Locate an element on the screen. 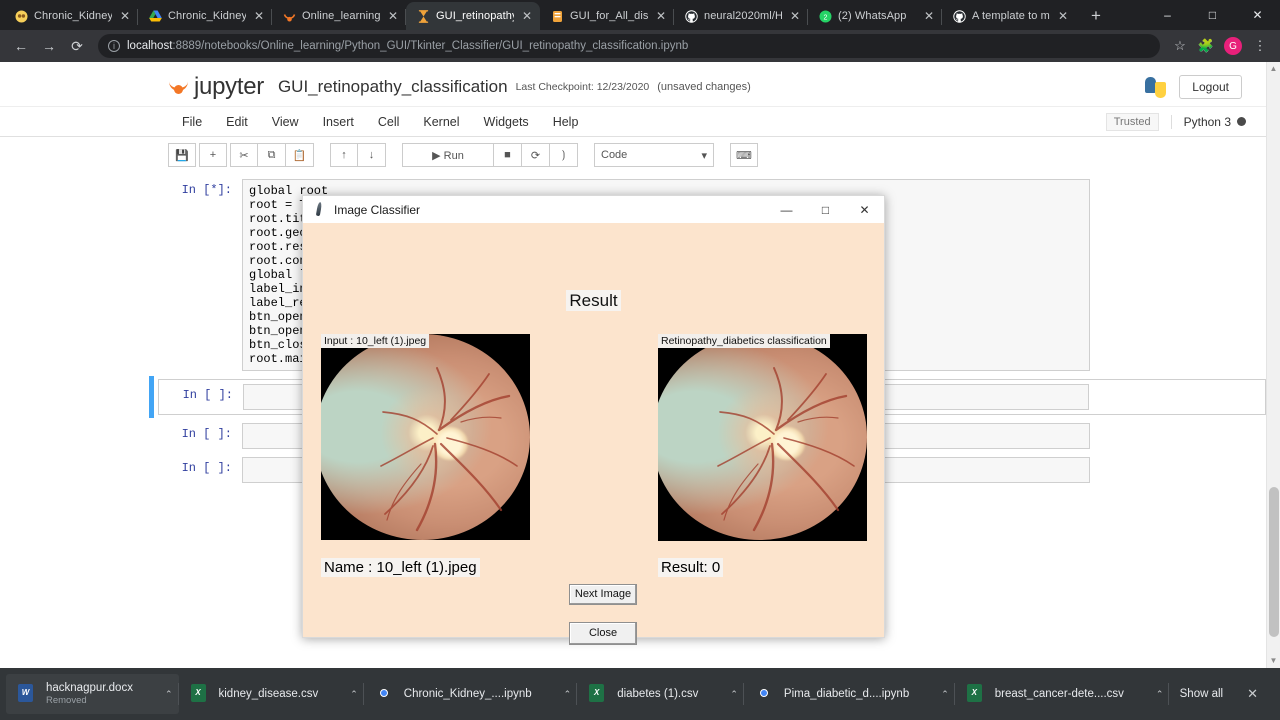 The image size is (1280, 720). next-image-button: Next Image is located at coordinates (603, 594).